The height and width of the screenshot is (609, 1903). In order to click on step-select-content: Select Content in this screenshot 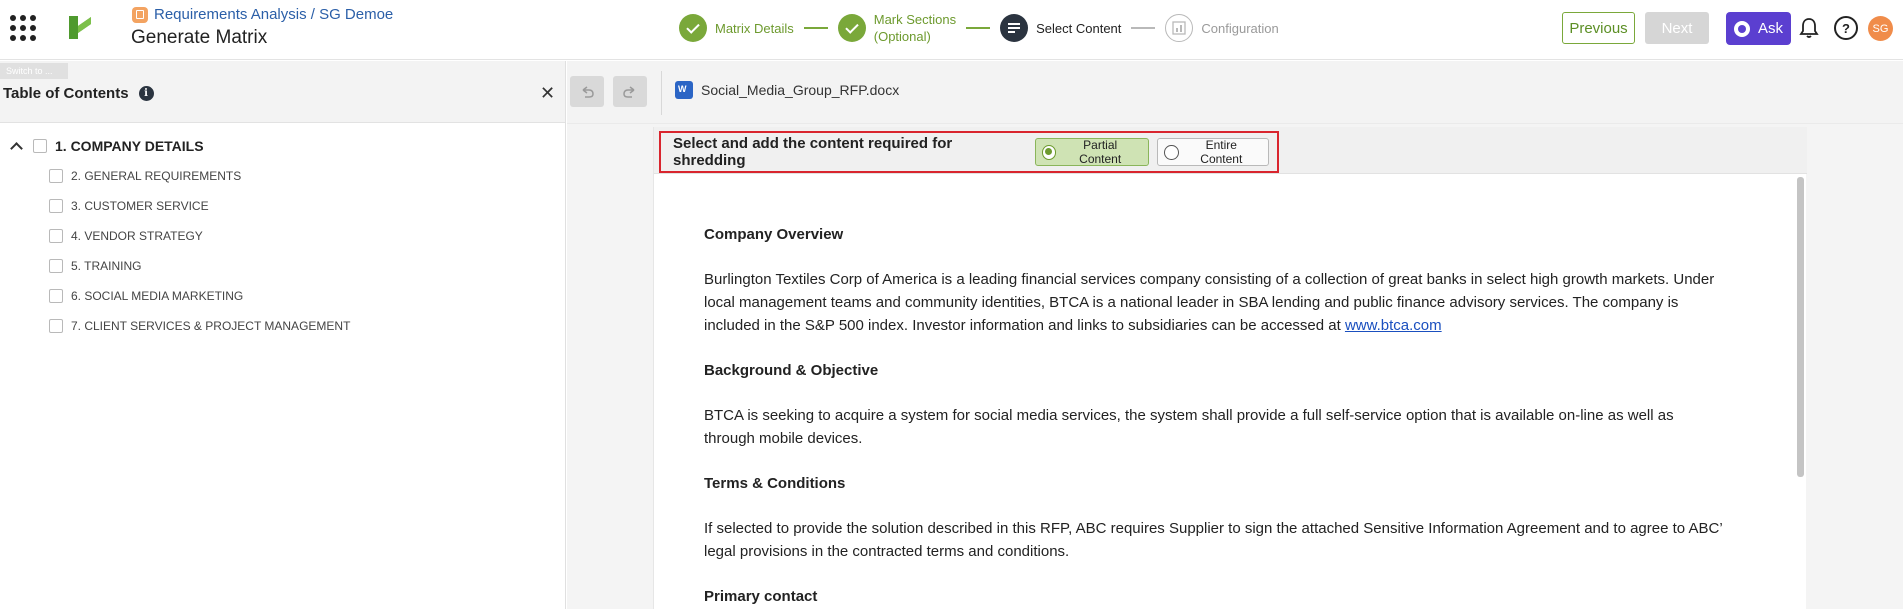, I will do `click(1060, 28)`.